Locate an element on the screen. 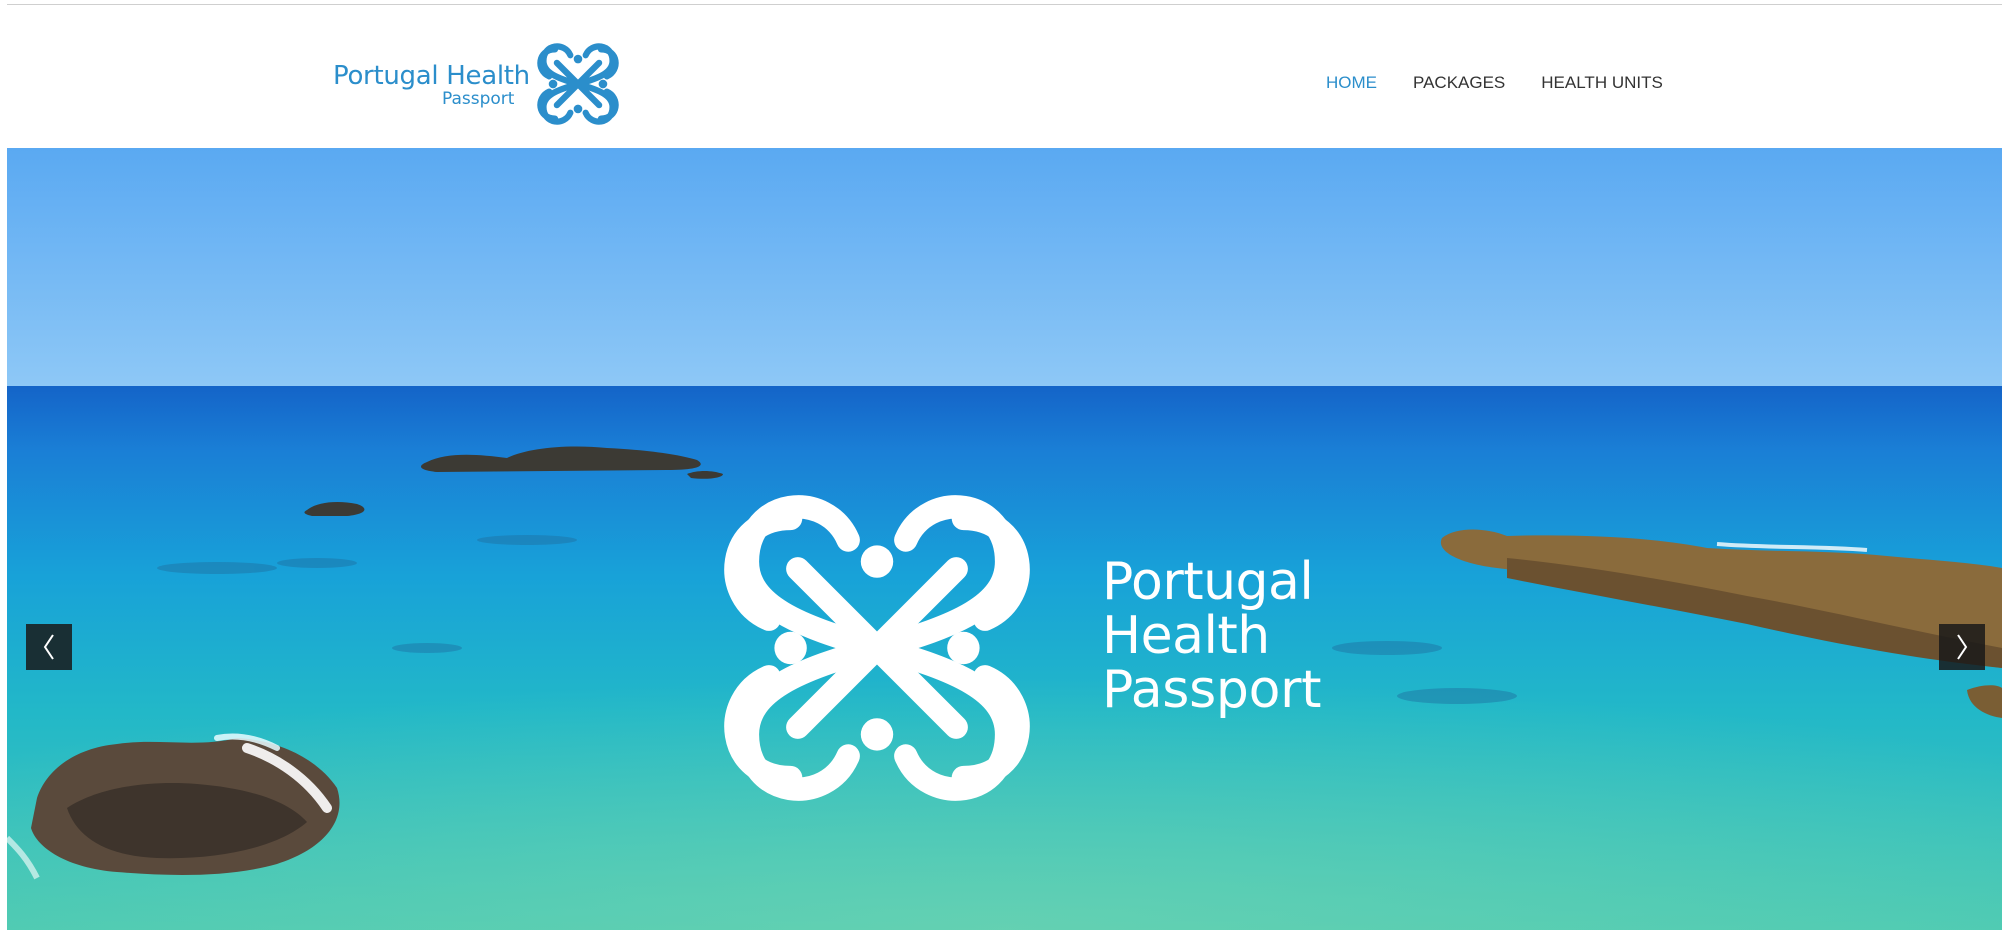 Image resolution: width=2005 pixels, height=930 pixels. slide-title-line-1: Portugal is located at coordinates (1208, 582).